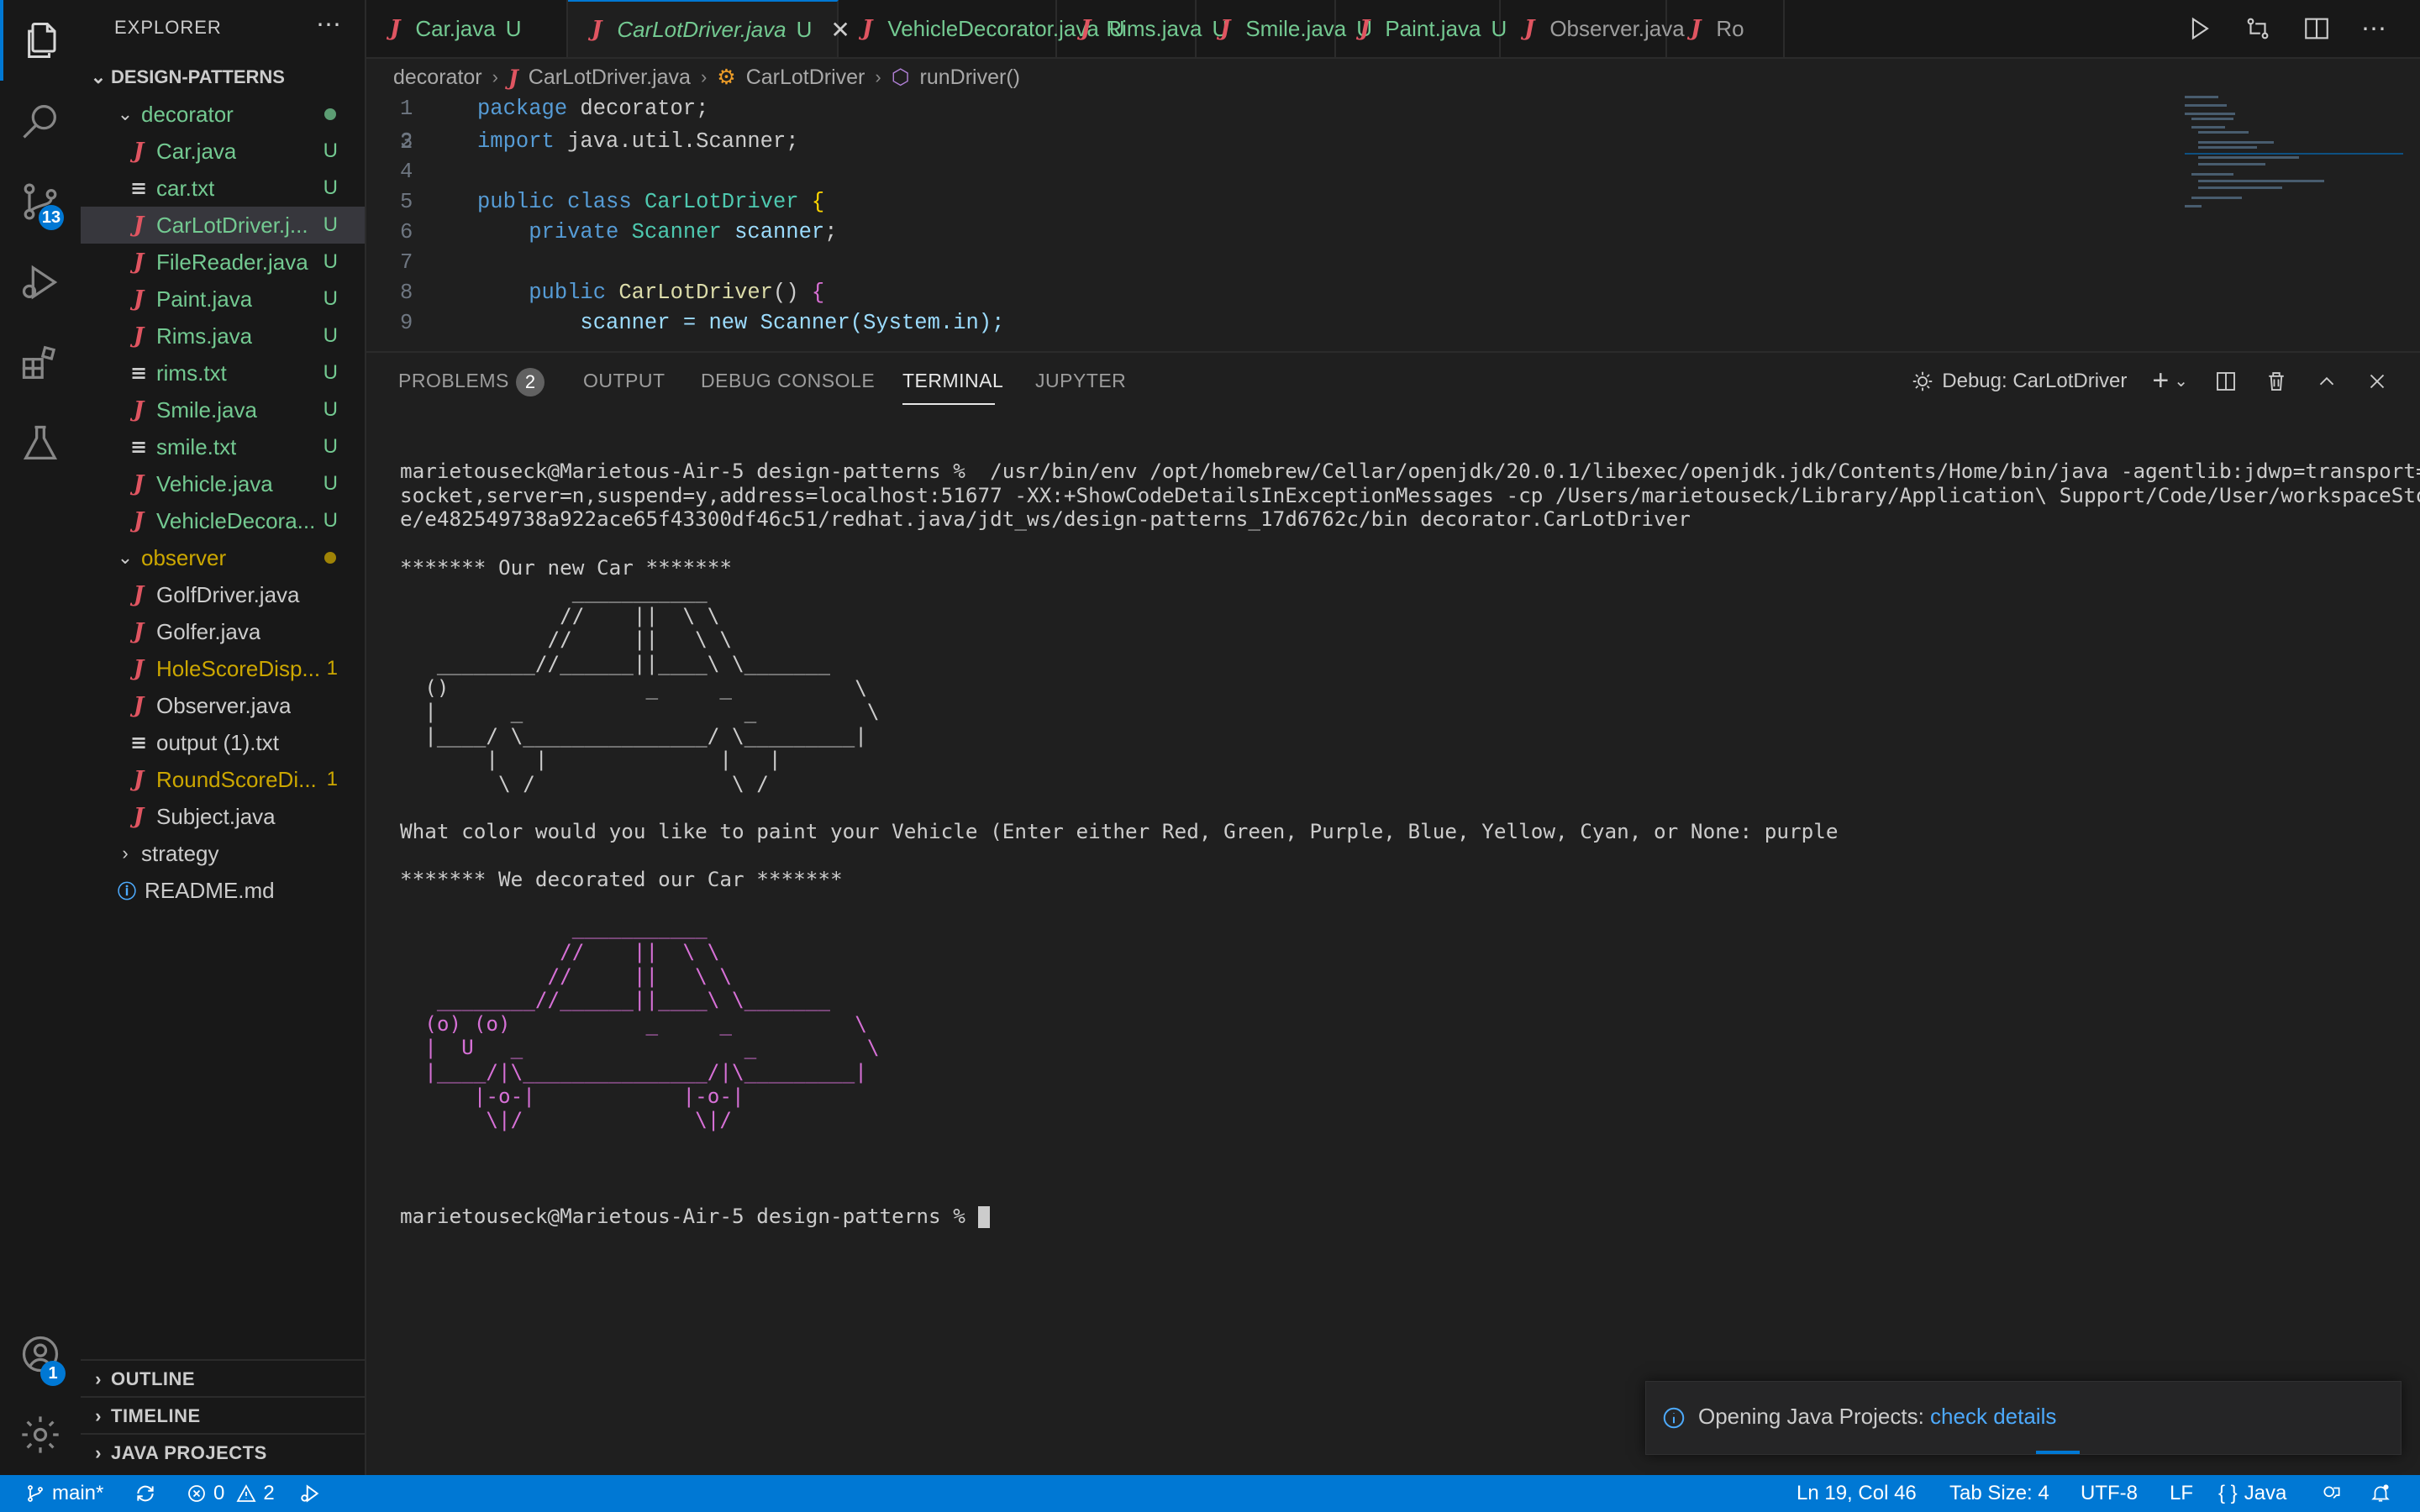 This screenshot has width=2420, height=1512. I want to click on debug-launch-icon, so click(310, 1493).